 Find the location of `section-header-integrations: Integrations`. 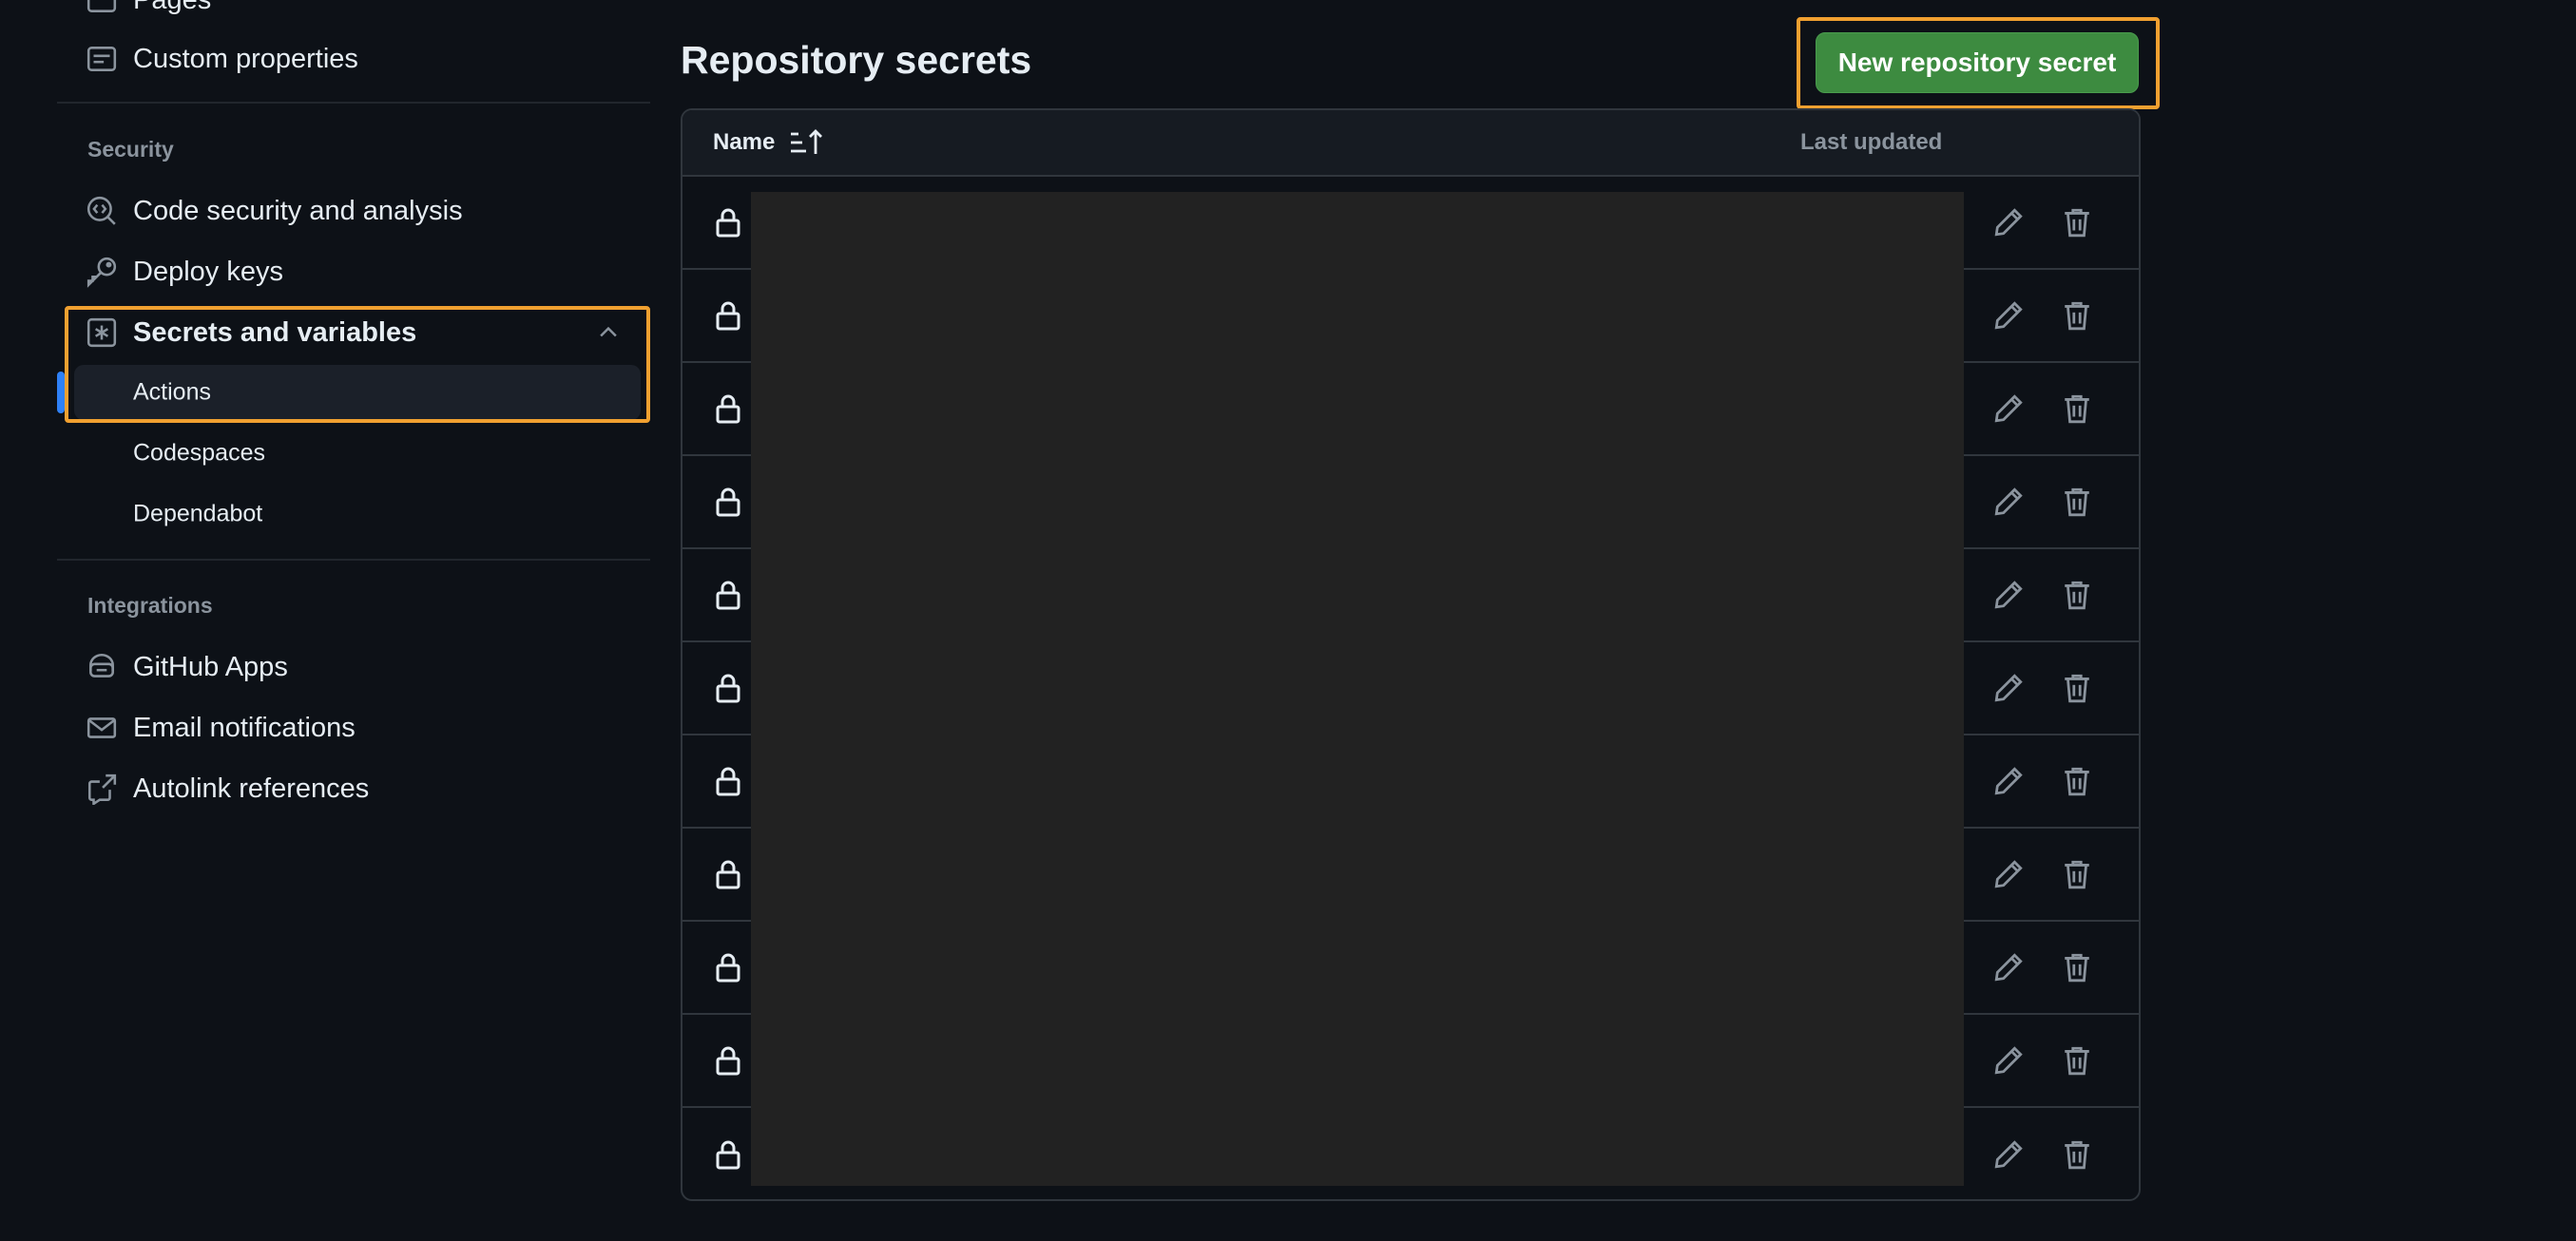

section-header-integrations: Integrations is located at coordinates (150, 605).